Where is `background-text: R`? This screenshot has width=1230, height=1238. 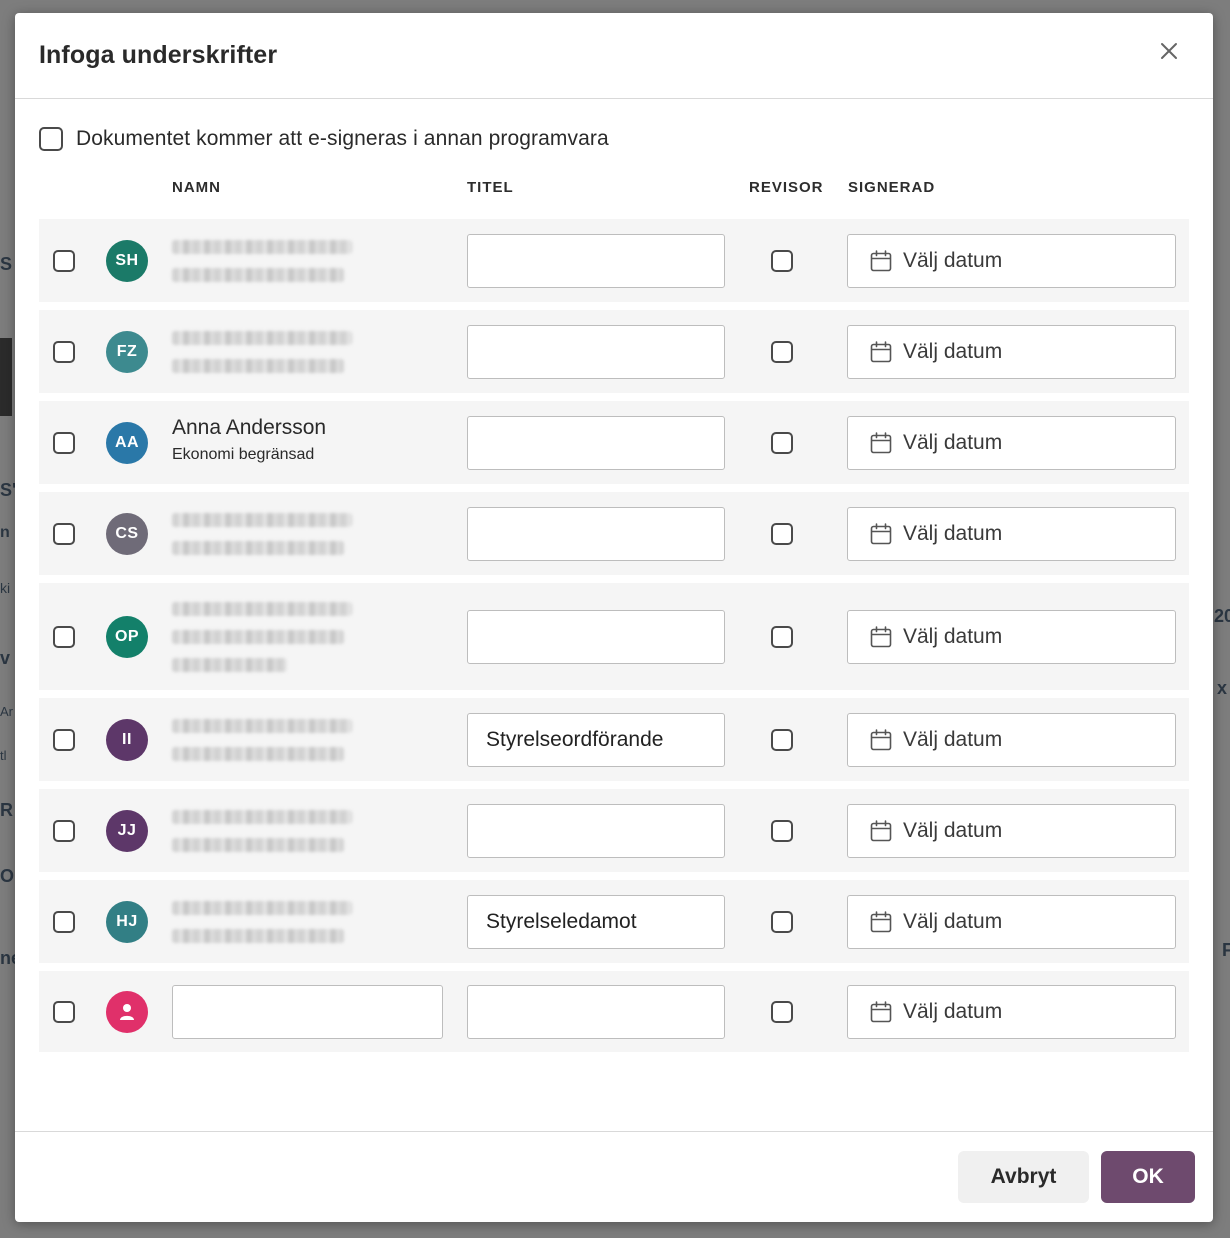
background-text: R is located at coordinates (6, 810).